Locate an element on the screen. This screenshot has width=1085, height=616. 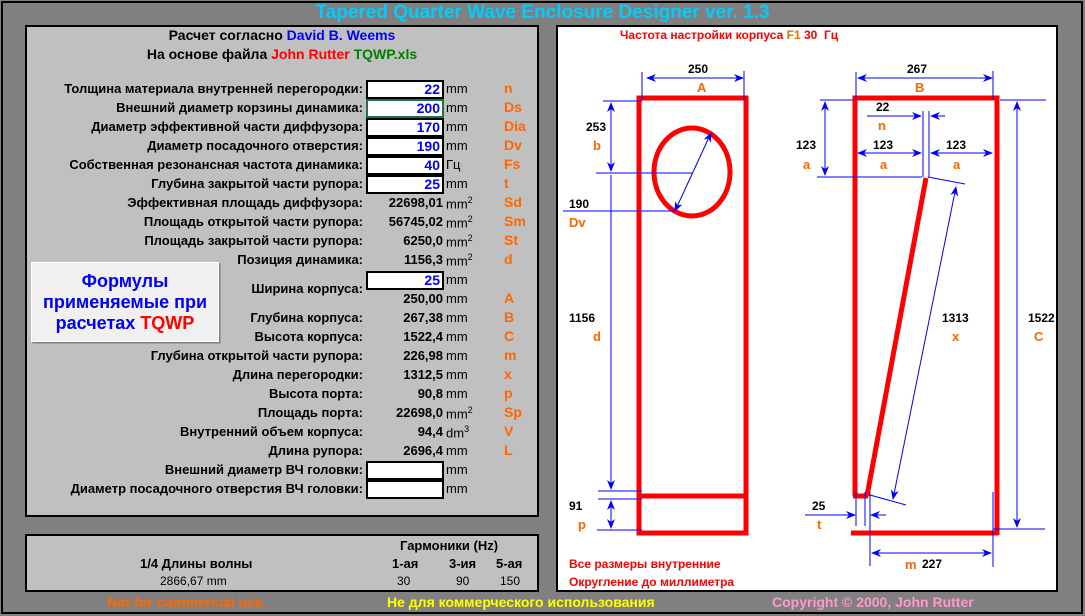
dimension-dv-sym: Dv is located at coordinates (577, 222).